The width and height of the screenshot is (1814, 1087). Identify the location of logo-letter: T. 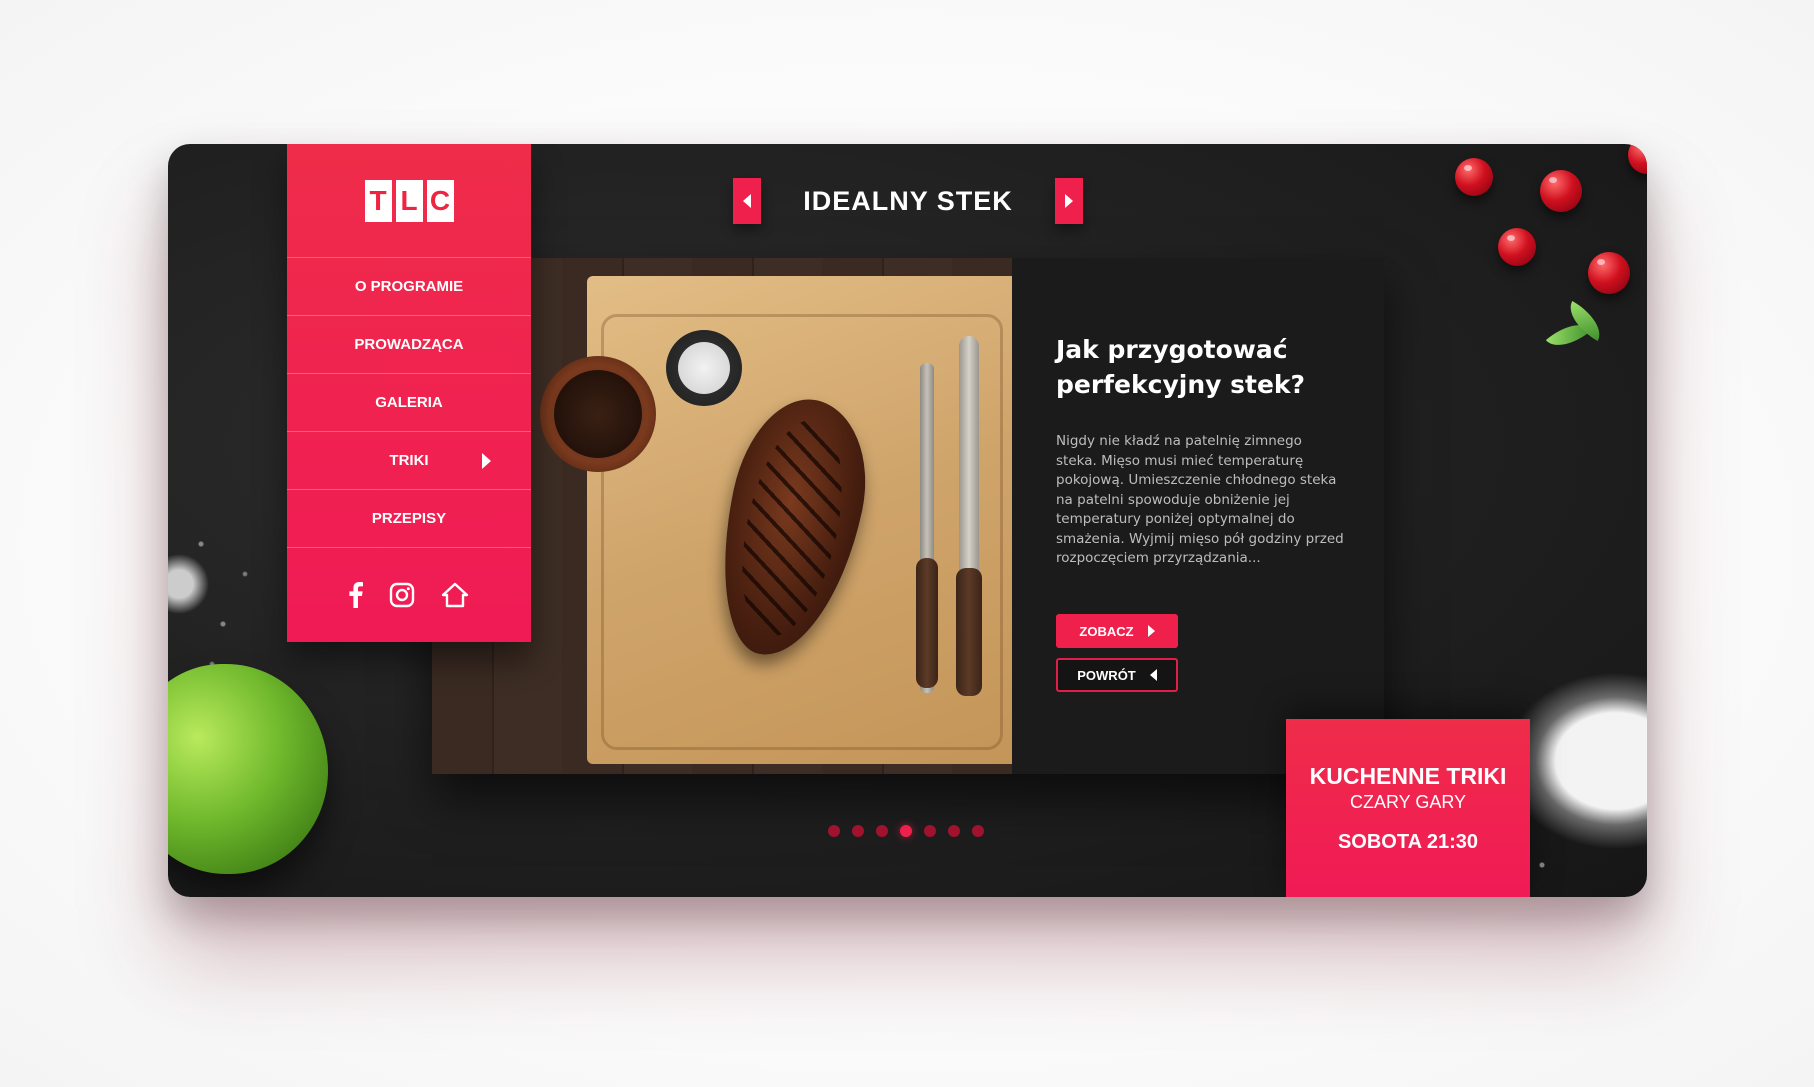
(378, 200).